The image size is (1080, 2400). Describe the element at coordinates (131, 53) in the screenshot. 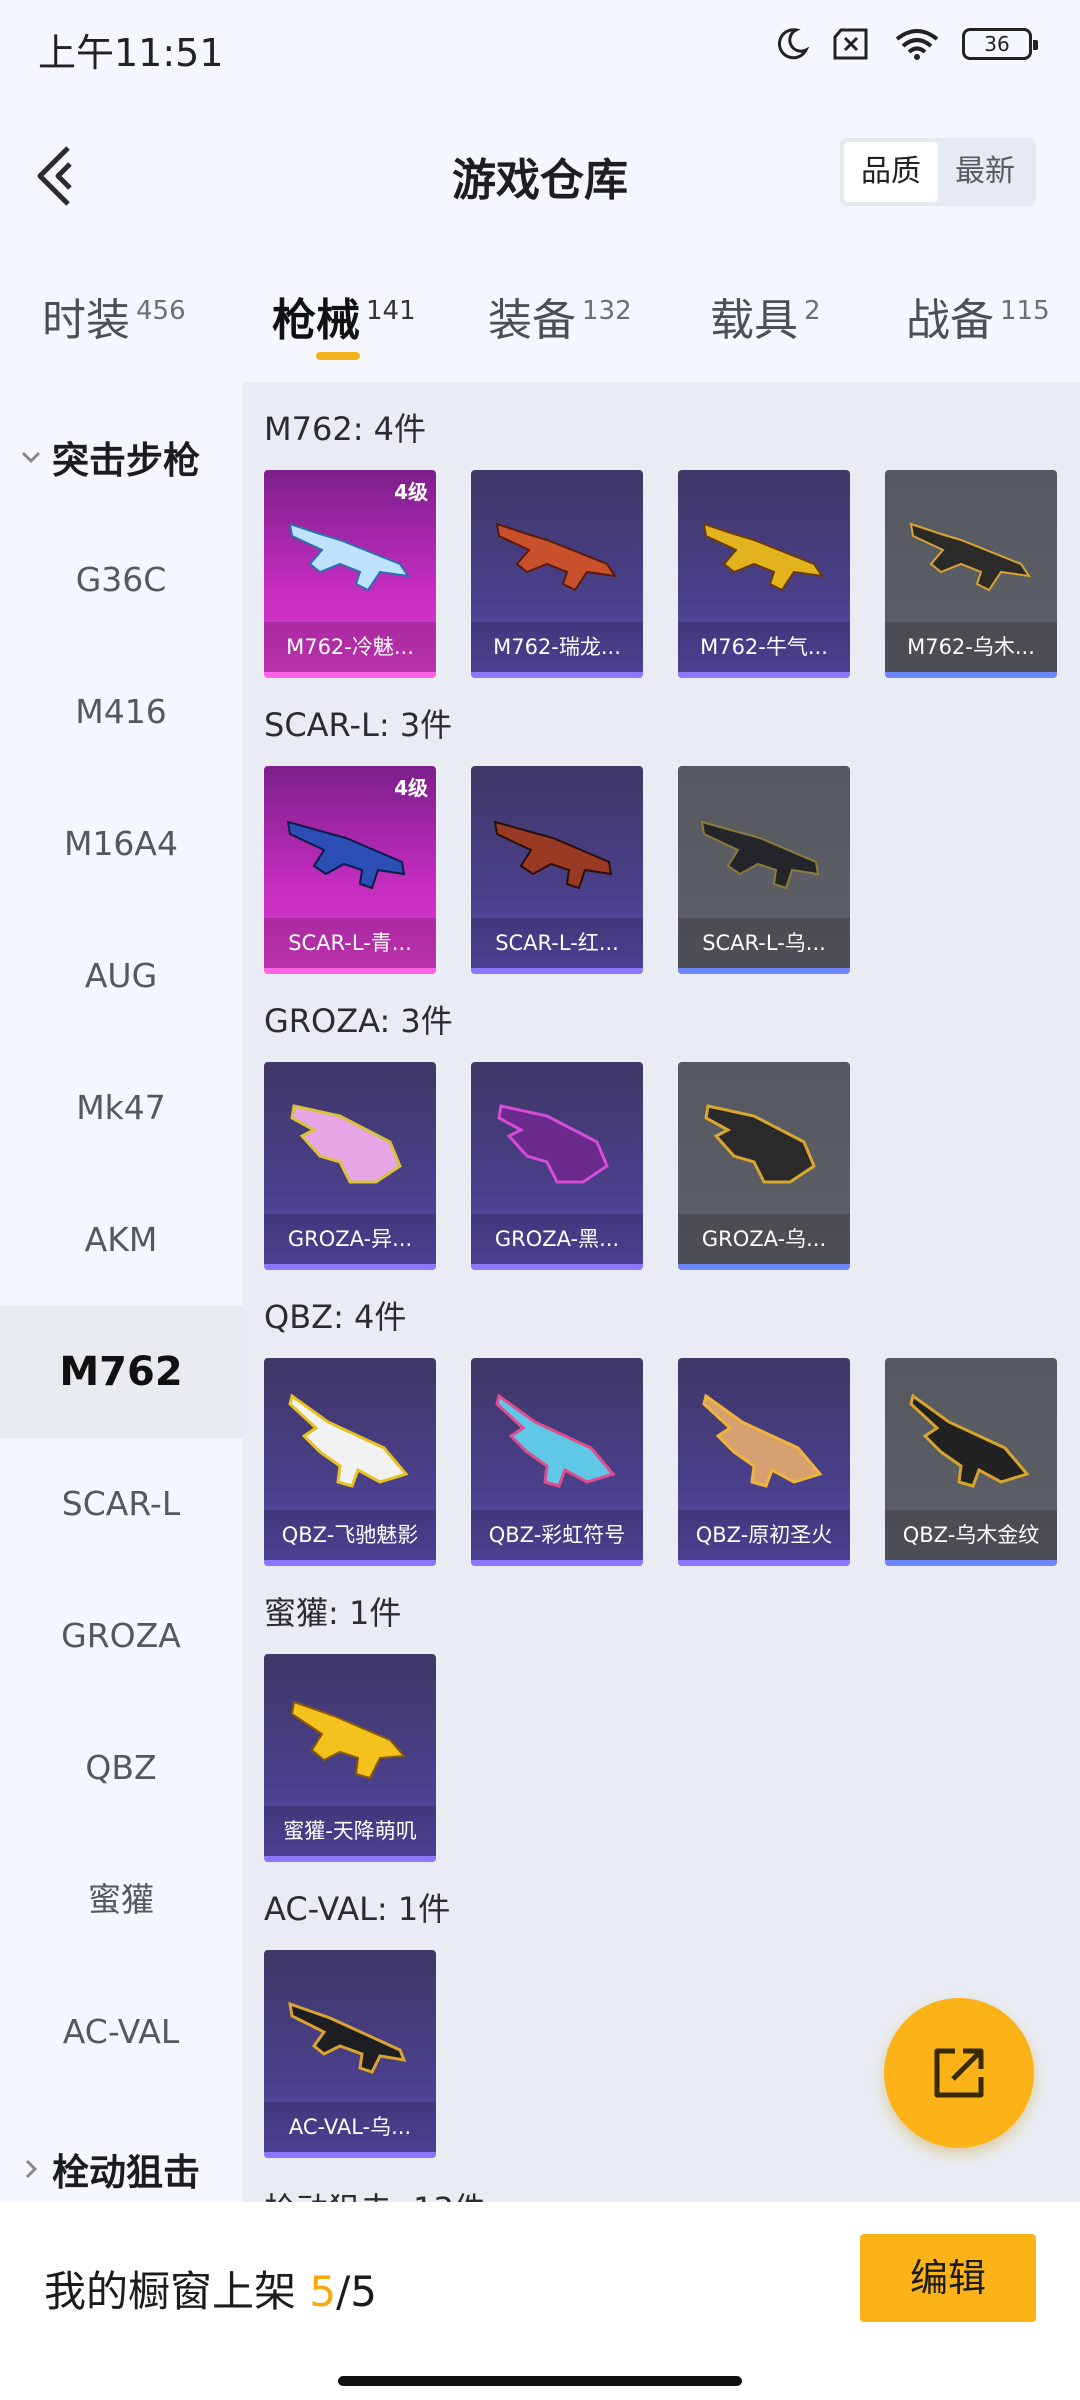

I see `status-time: 上午11:51` at that location.